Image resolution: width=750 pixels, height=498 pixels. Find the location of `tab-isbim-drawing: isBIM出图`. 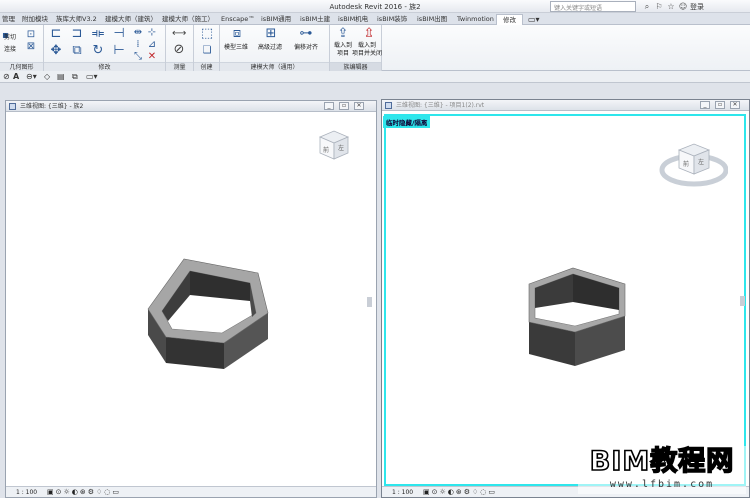

tab-isbim-drawing: isBIM出图 is located at coordinates (432, 19).